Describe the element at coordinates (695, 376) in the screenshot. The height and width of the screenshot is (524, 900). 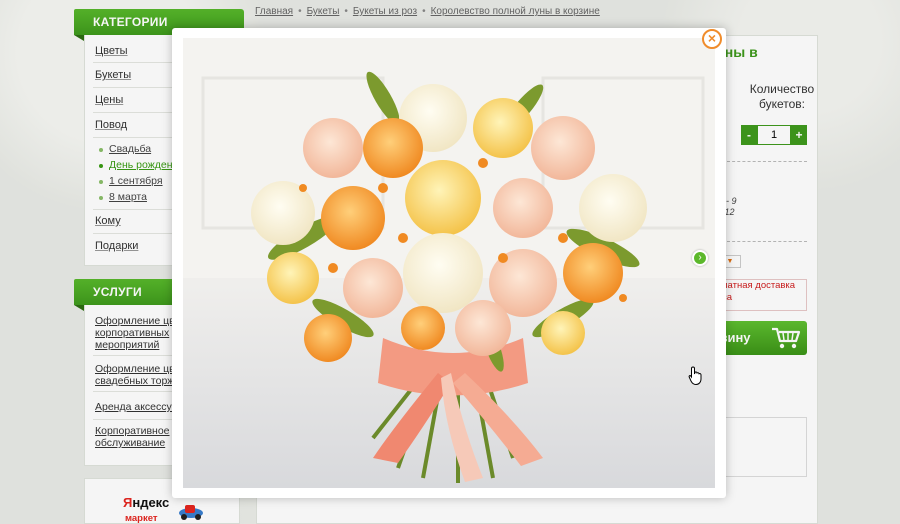
I see `hand-cursor-icon` at that location.